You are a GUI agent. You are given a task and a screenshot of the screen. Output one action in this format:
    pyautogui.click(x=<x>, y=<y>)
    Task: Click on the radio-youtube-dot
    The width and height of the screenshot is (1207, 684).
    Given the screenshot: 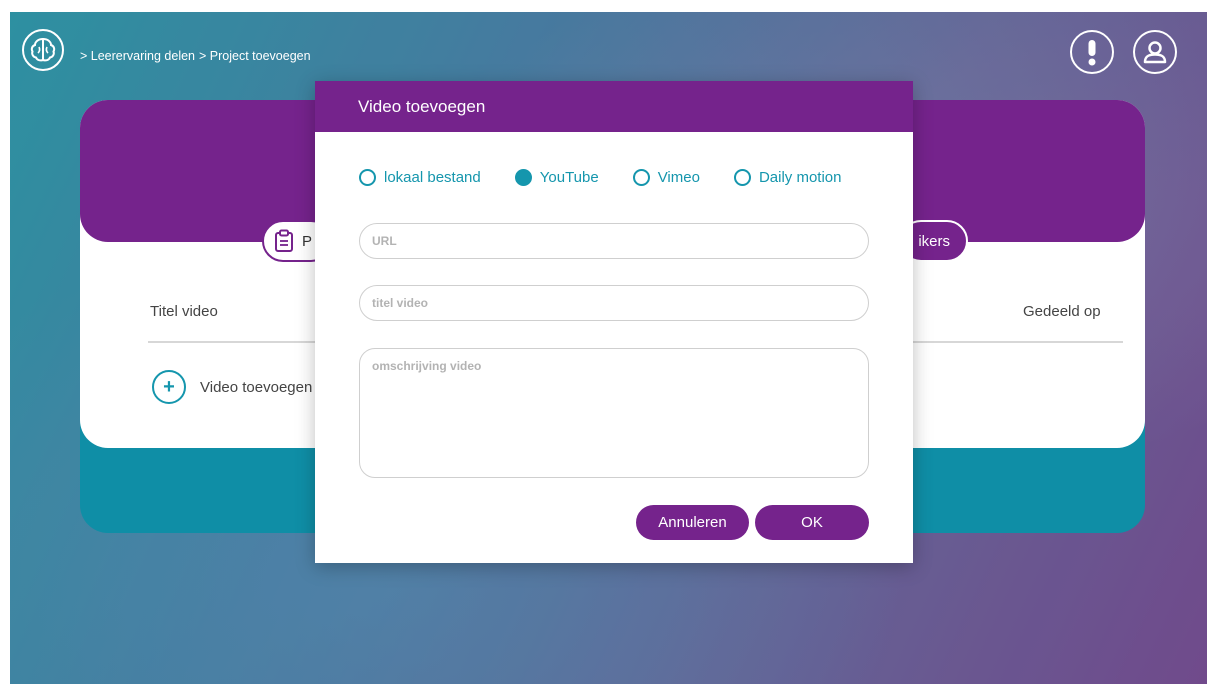 What is the action you would take?
    pyautogui.click(x=523, y=177)
    